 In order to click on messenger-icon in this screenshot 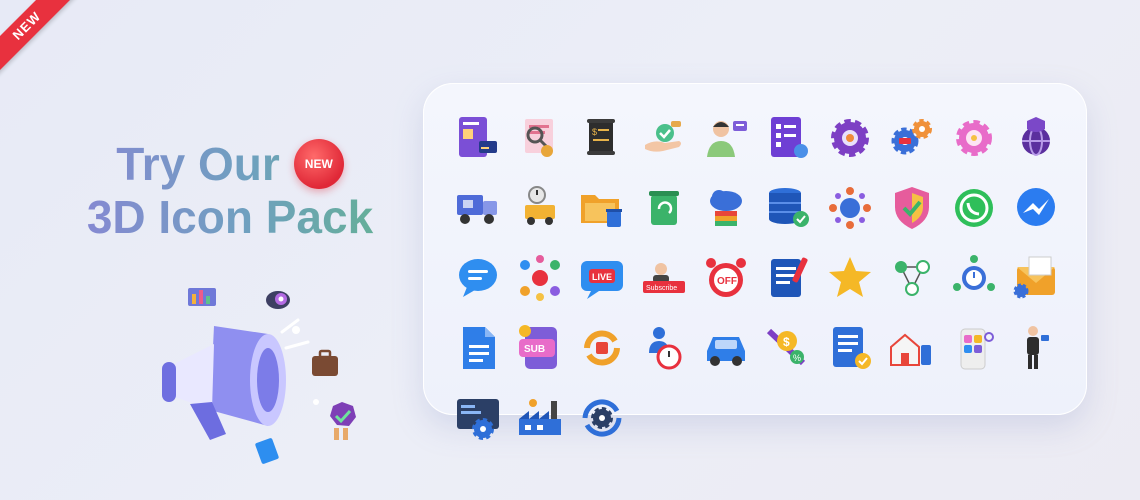, I will do `click(1036, 208)`.